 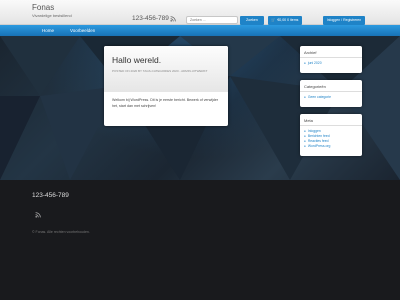 I want to click on category-item: Geen categorie, so click(x=331, y=97).